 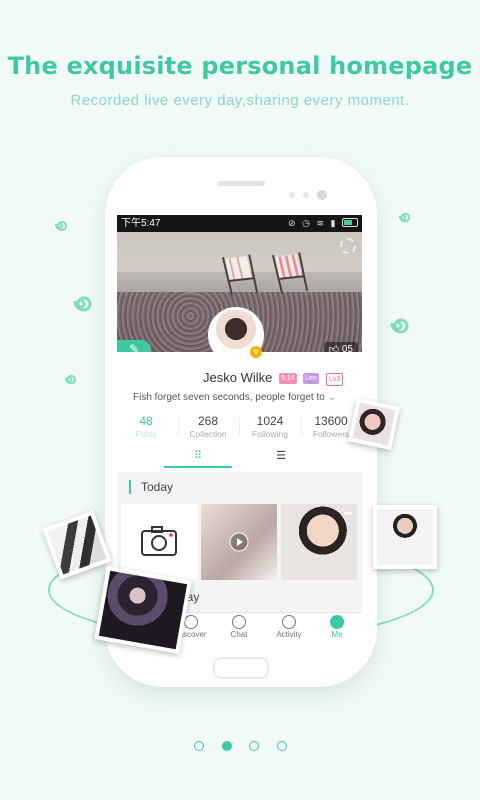 What do you see at coordinates (307, 223) in the screenshot?
I see `alarm-icon: ◷` at bounding box center [307, 223].